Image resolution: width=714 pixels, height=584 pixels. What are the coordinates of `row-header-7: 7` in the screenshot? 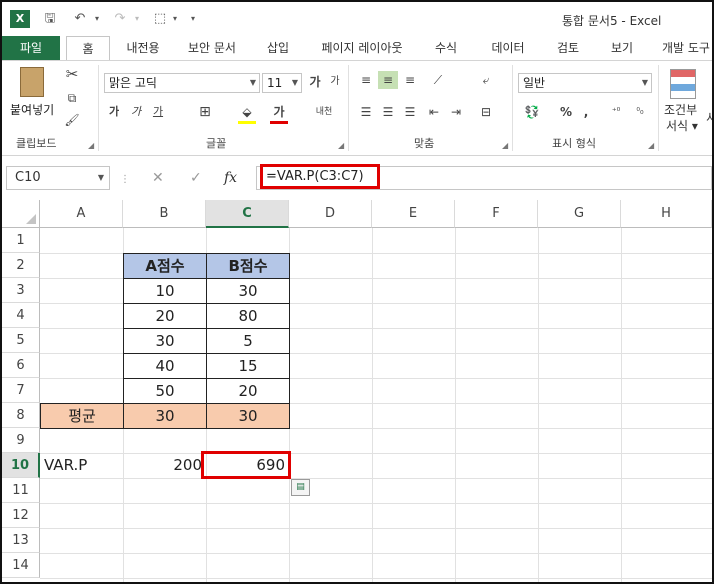 It's located at (21, 390).